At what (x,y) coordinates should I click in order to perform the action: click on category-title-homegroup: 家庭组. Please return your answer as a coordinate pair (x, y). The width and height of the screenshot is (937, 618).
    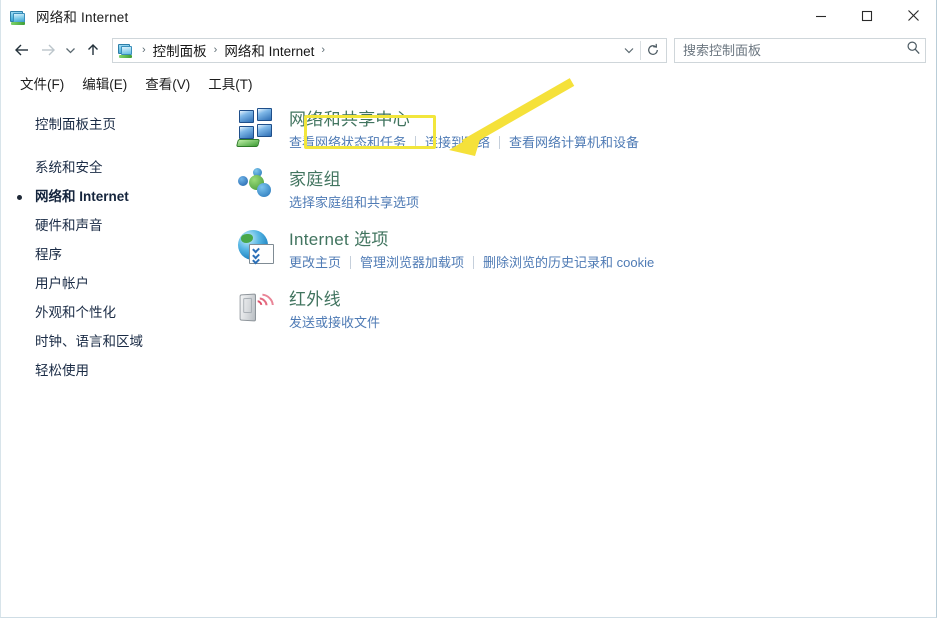
    Looking at the image, I should click on (315, 180).